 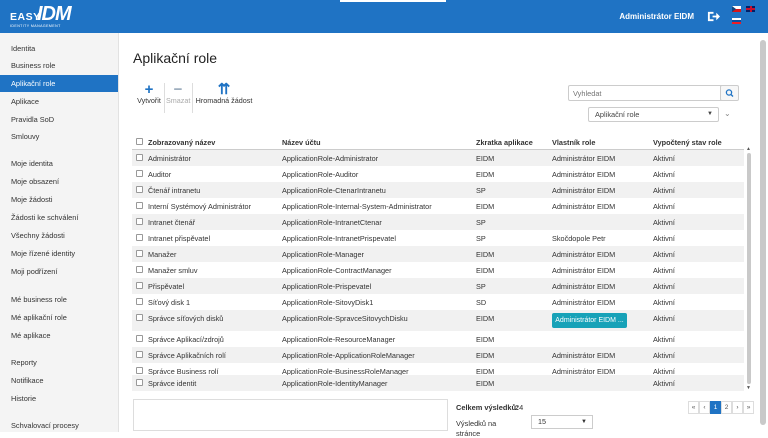 What do you see at coordinates (562, 422) in the screenshot?
I see `results-per-page-select: 15 ▼` at bounding box center [562, 422].